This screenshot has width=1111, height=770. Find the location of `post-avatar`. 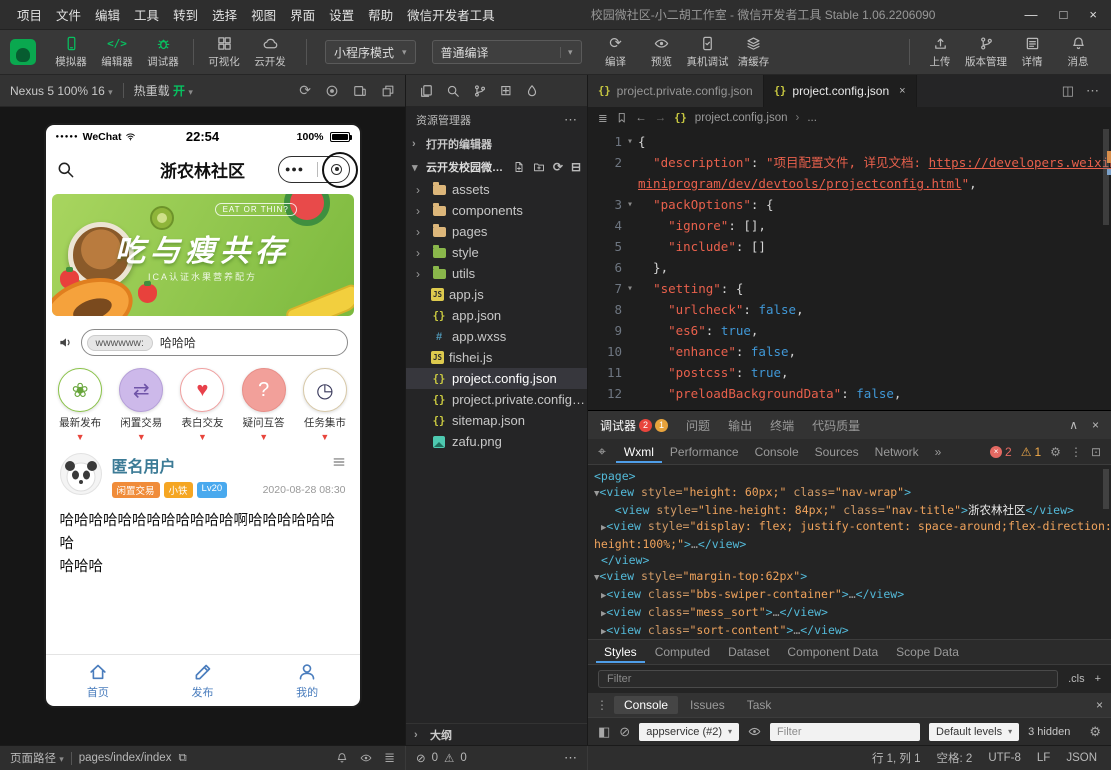

post-avatar is located at coordinates (80, 474).